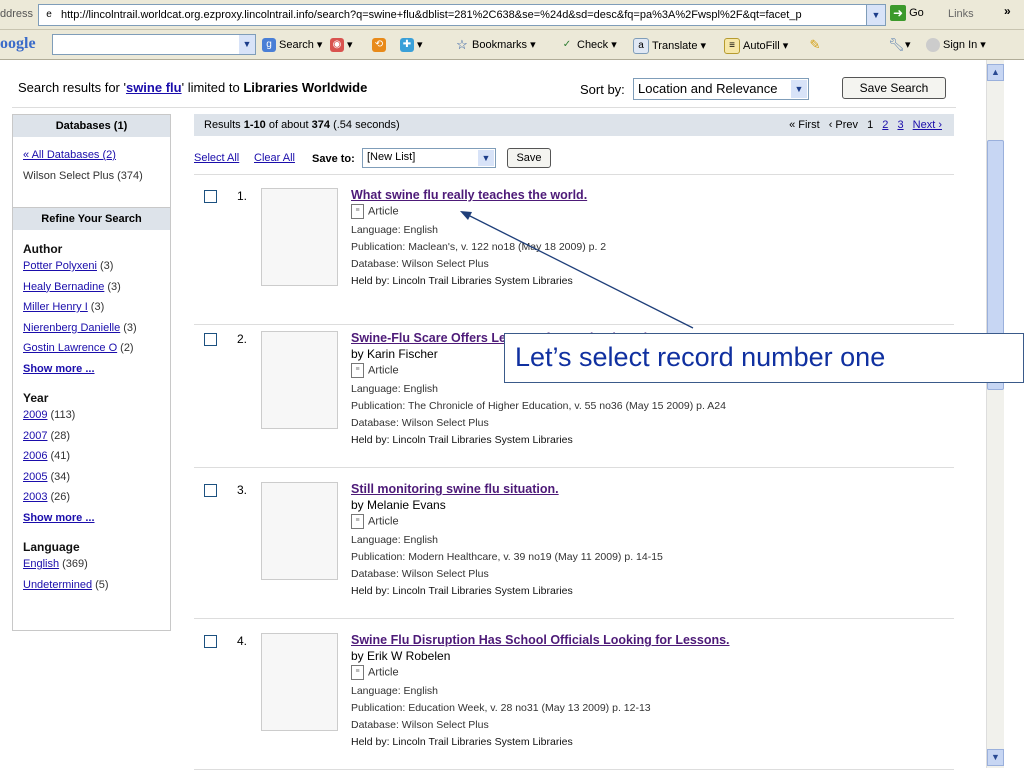 This screenshot has height=770, width=1024. Describe the element at coordinates (1014, 414) in the screenshot. I see `window-edge` at that location.